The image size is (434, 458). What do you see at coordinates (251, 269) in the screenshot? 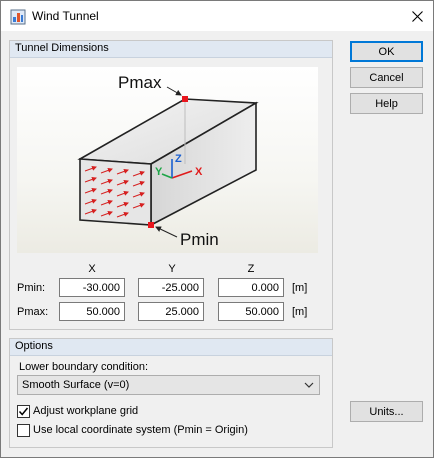
I see `column-z-header: Z` at bounding box center [251, 269].